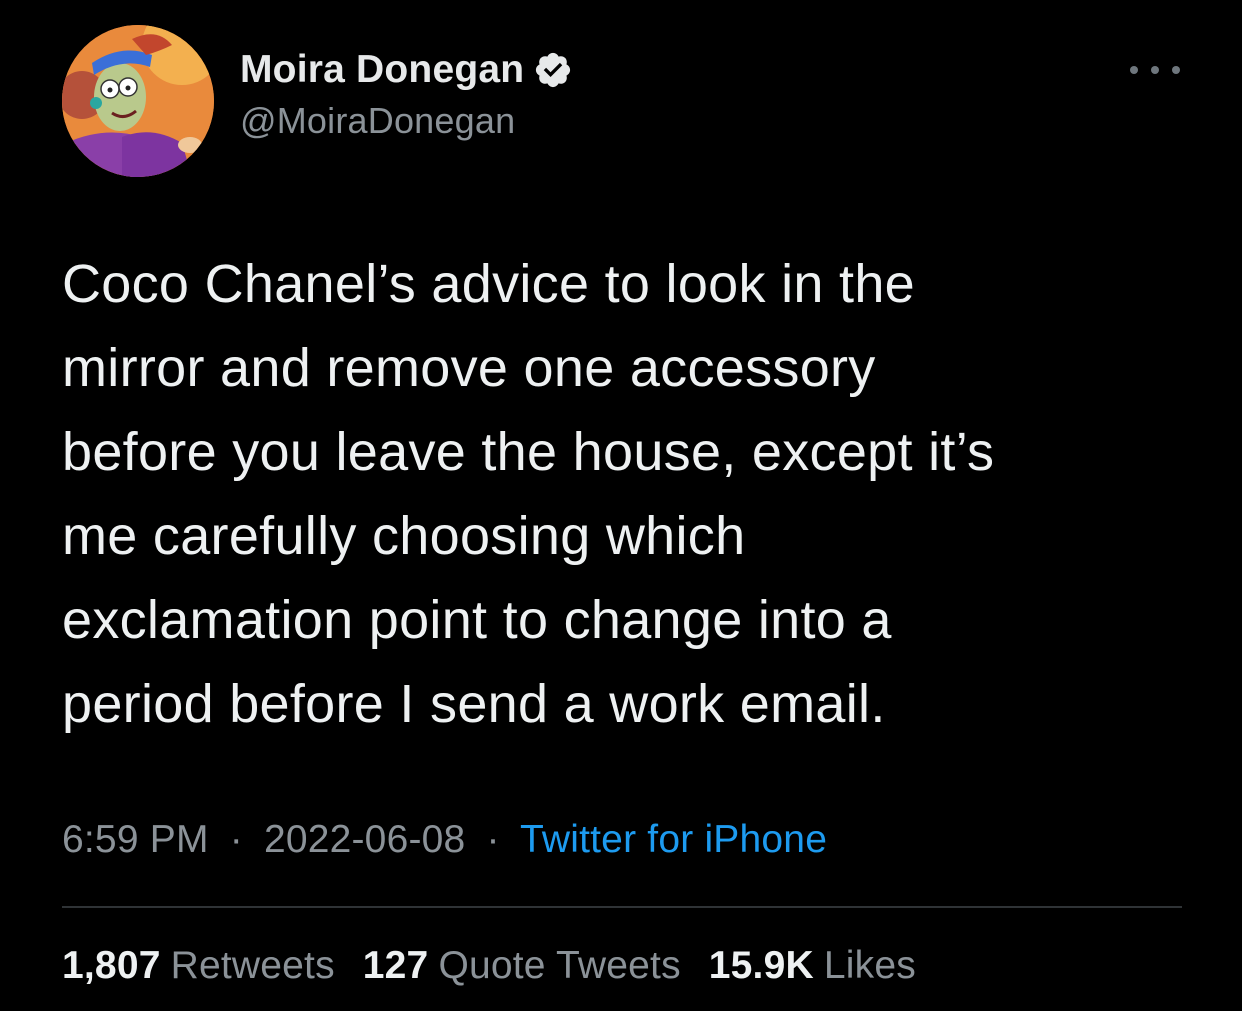 Image resolution: width=1242 pixels, height=1011 pixels. I want to click on cartoon-avatar-icon, so click(138, 101).